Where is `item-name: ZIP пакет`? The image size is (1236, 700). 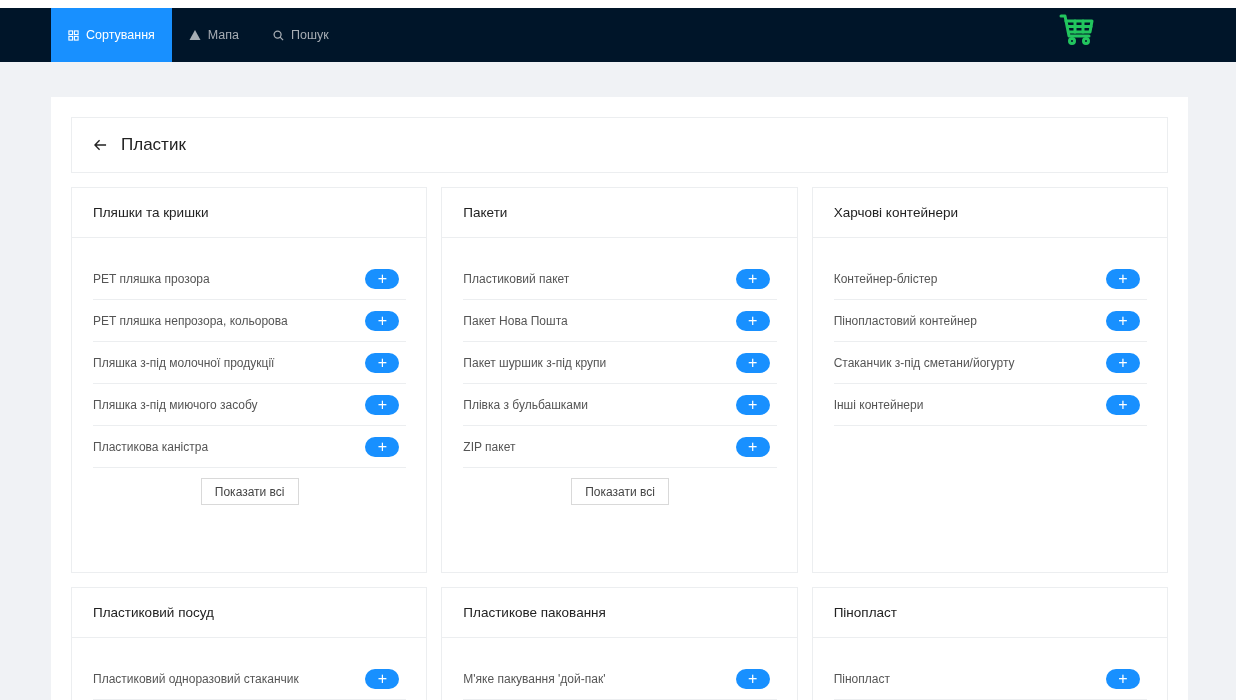
item-name: ZIP пакет is located at coordinates (489, 446).